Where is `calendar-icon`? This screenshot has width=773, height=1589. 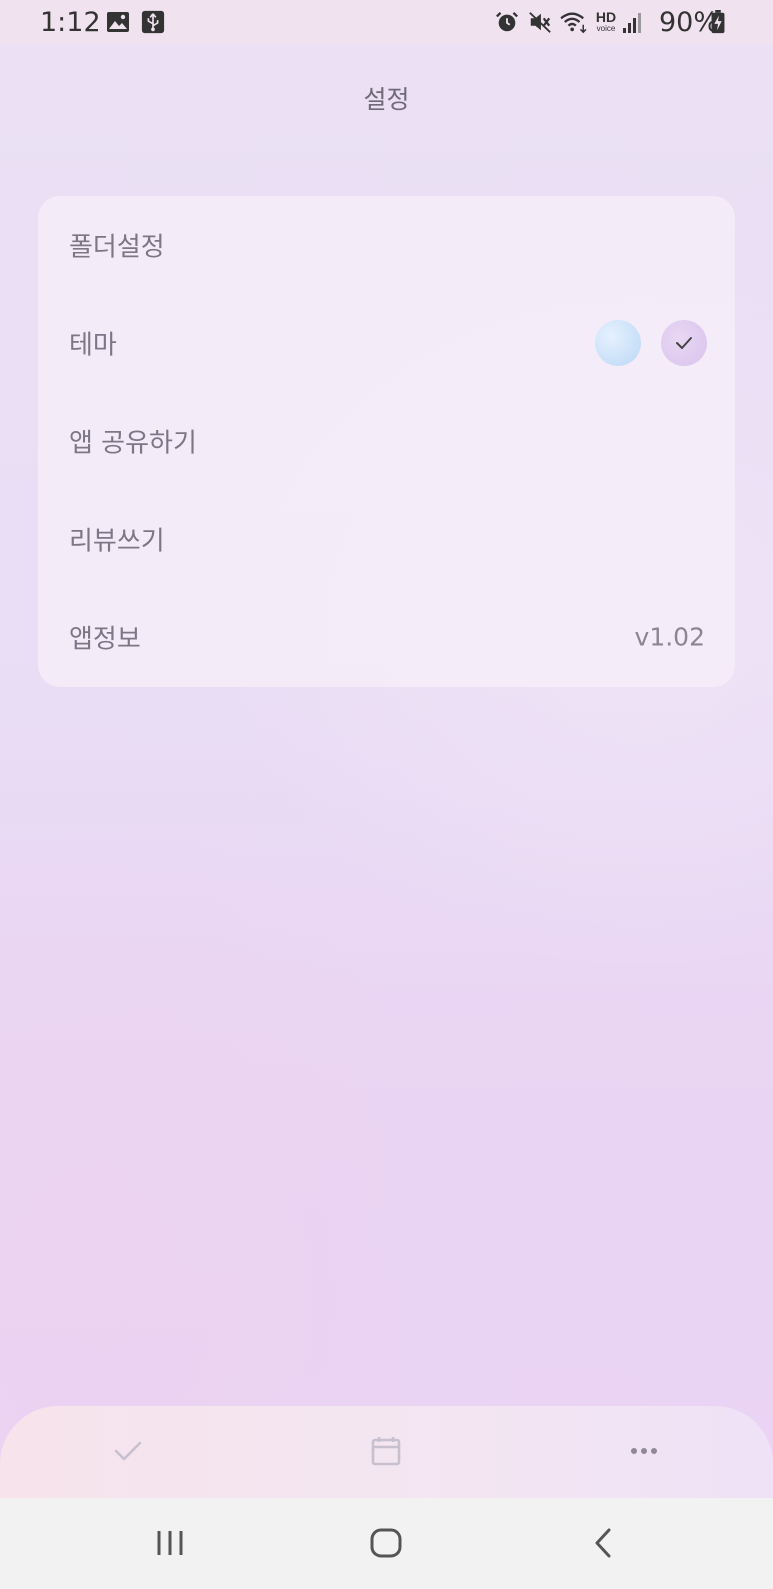 calendar-icon is located at coordinates (386, 1451).